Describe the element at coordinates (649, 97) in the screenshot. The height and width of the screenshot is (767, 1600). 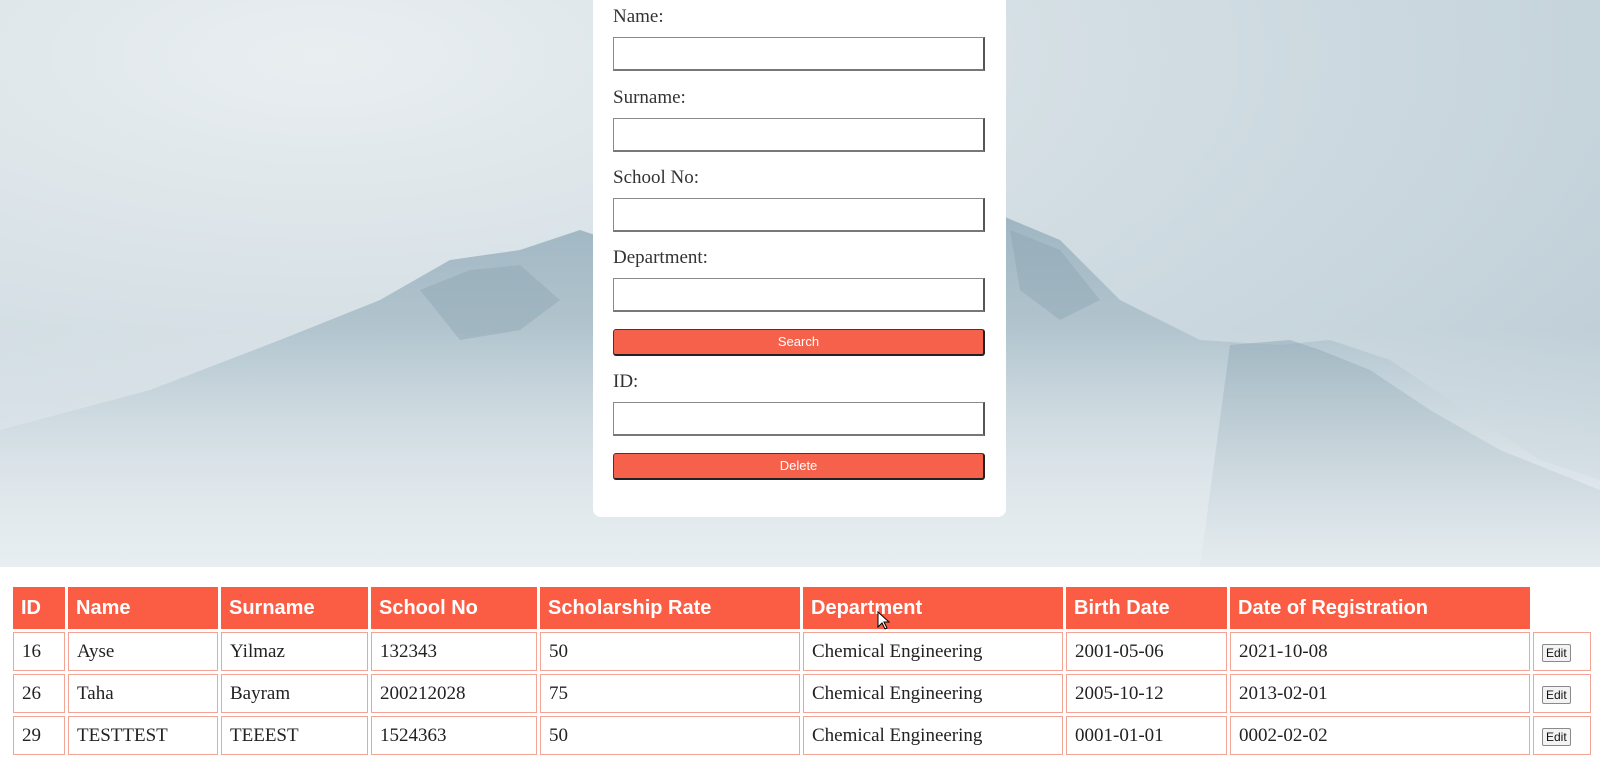
I see `surname-label: Surname:` at that location.